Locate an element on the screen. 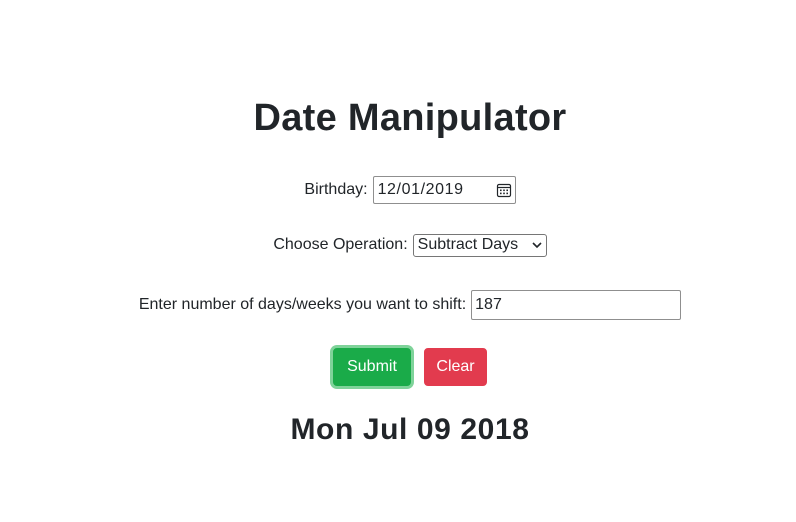  birthday-value: 12/01/2019 is located at coordinates (420, 189).